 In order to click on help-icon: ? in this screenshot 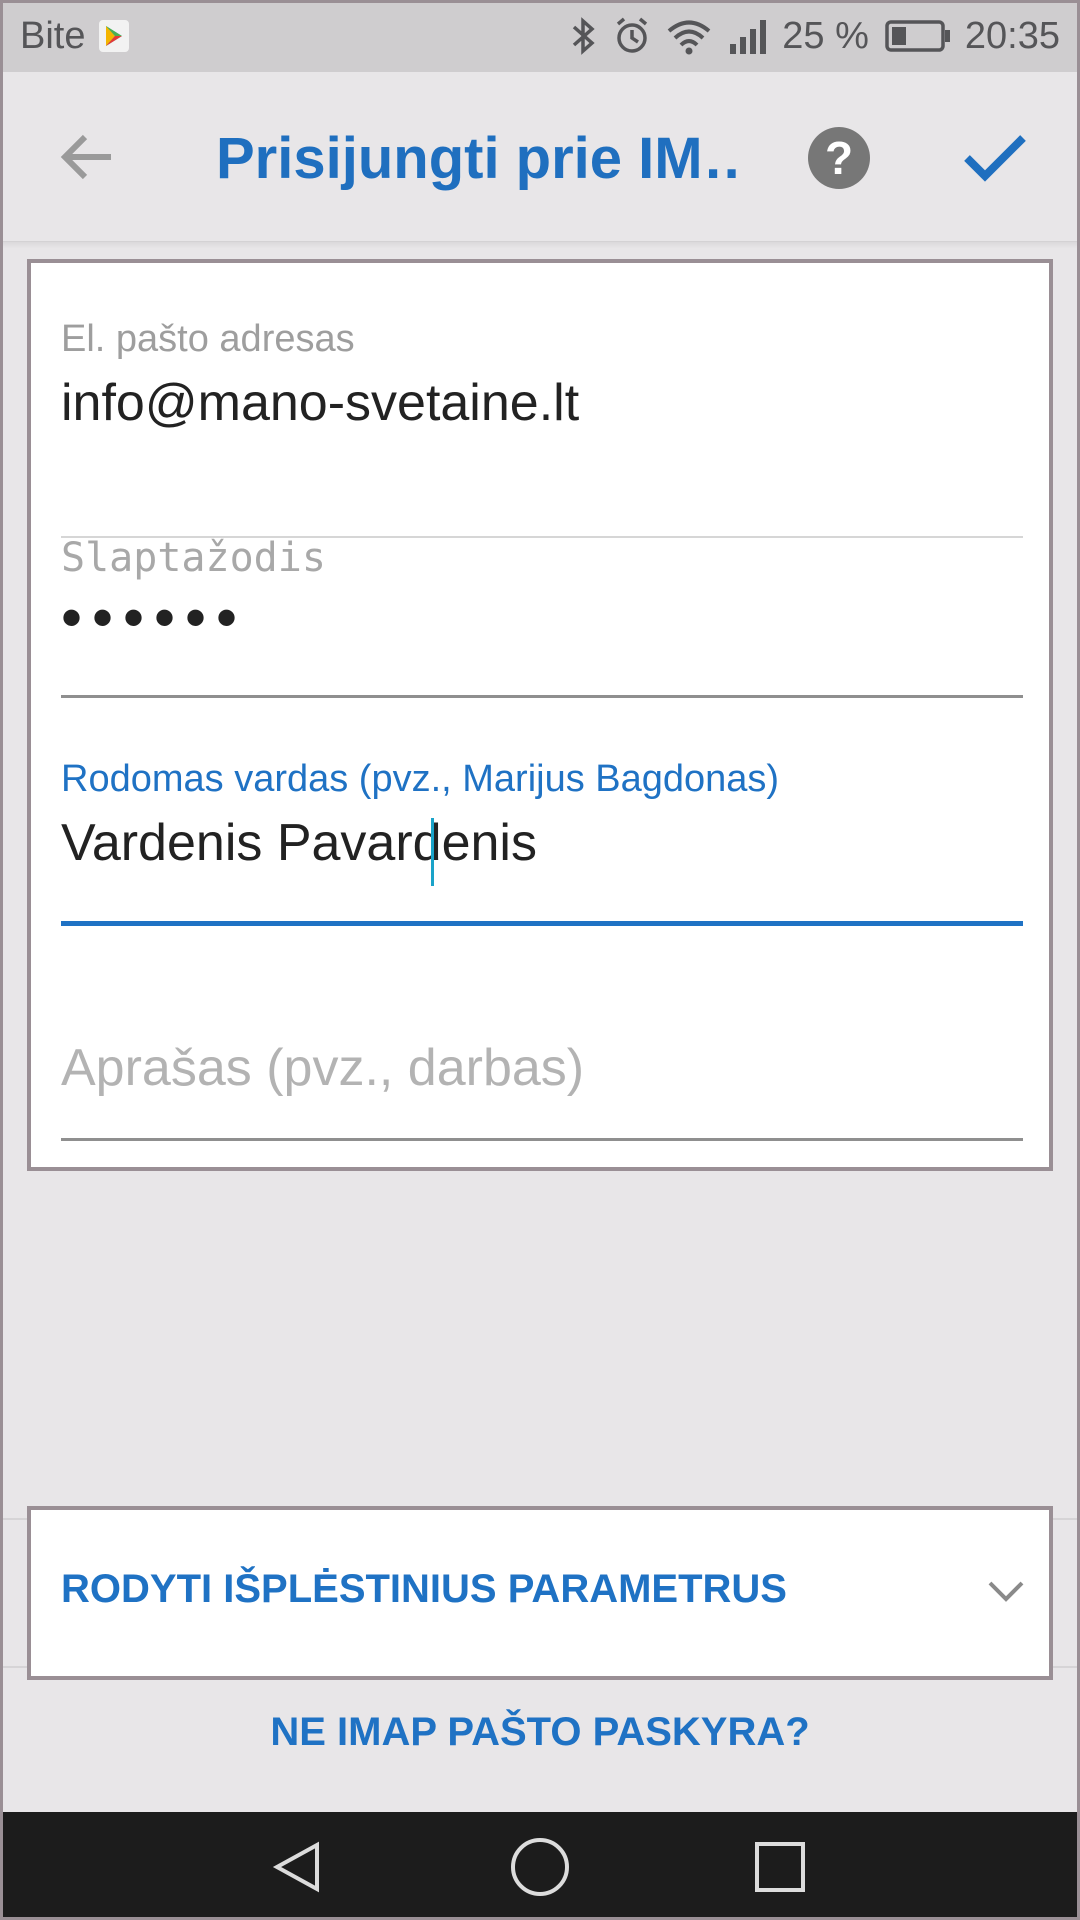, I will do `click(839, 158)`.